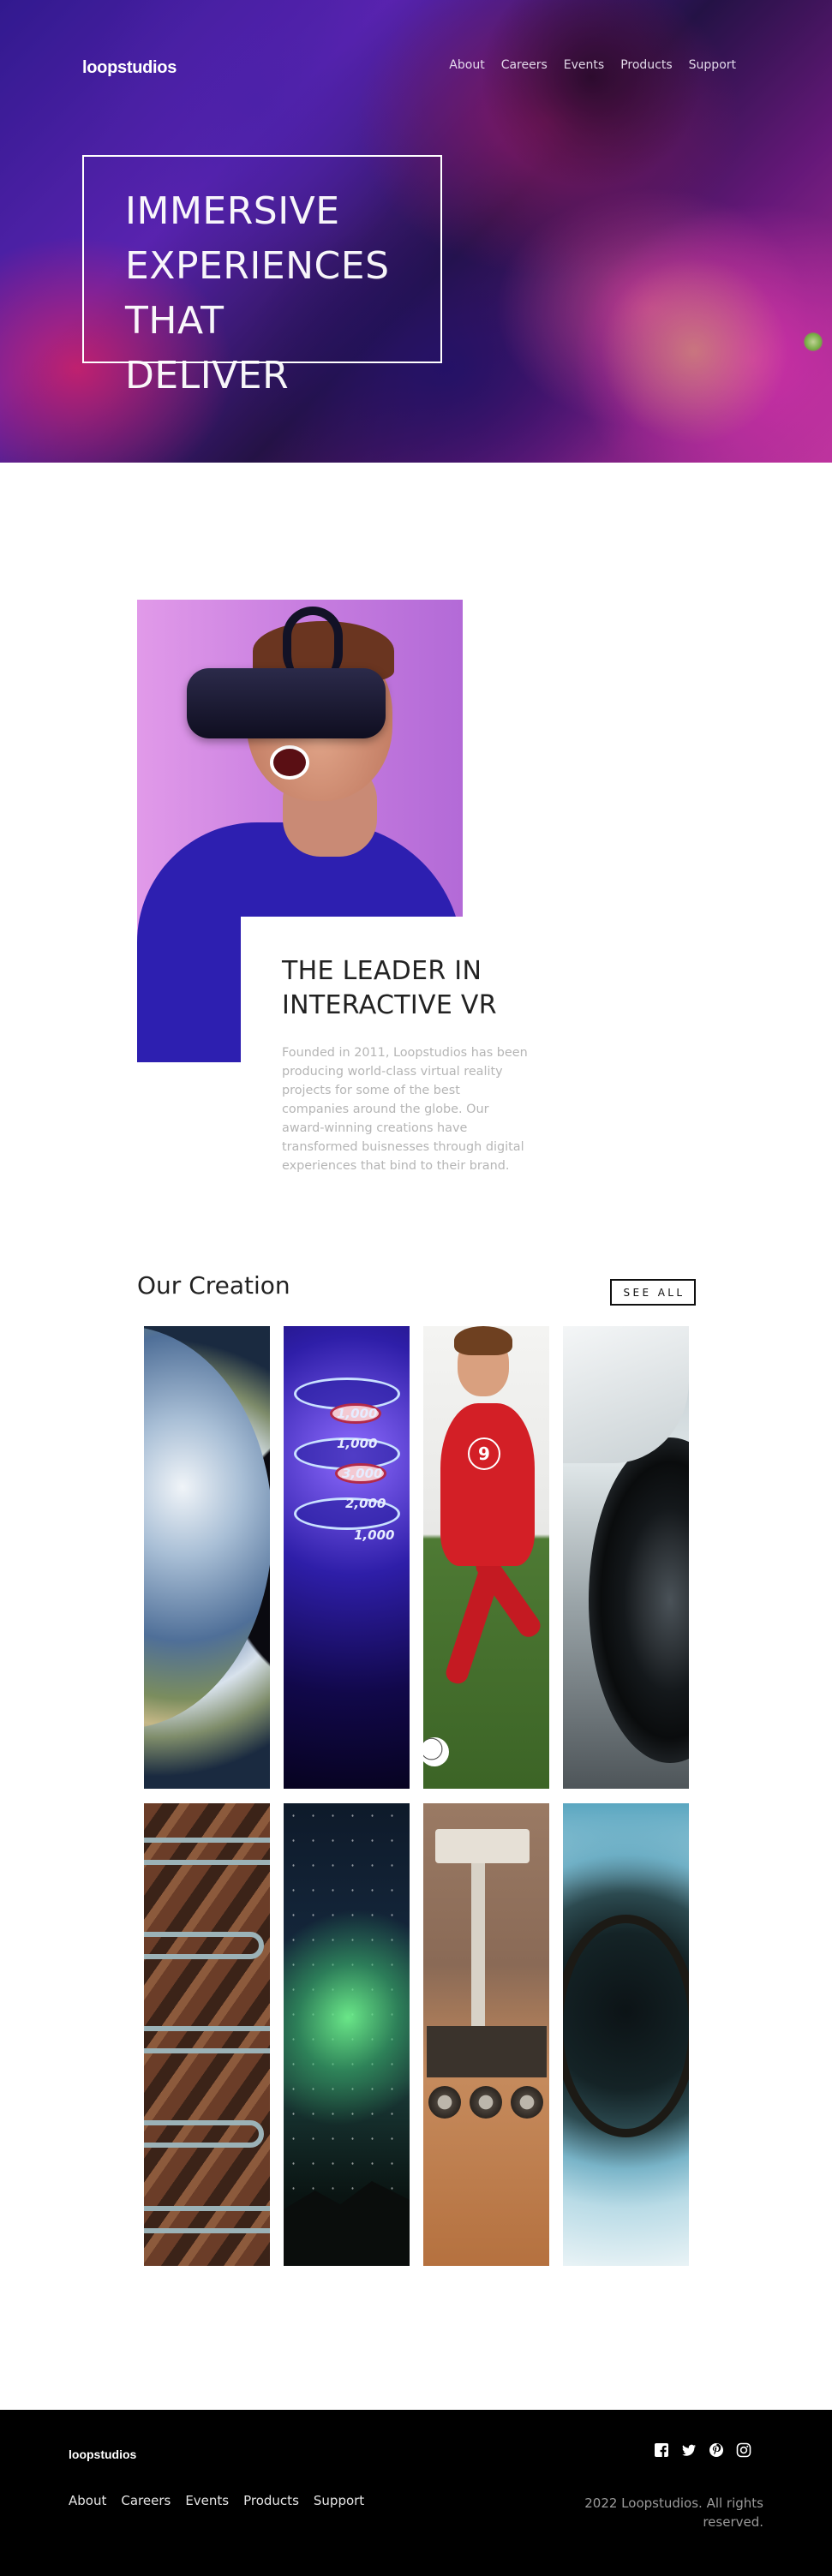 The height and width of the screenshot is (2576, 832). I want to click on site-logo: loopstudios, so click(129, 68).